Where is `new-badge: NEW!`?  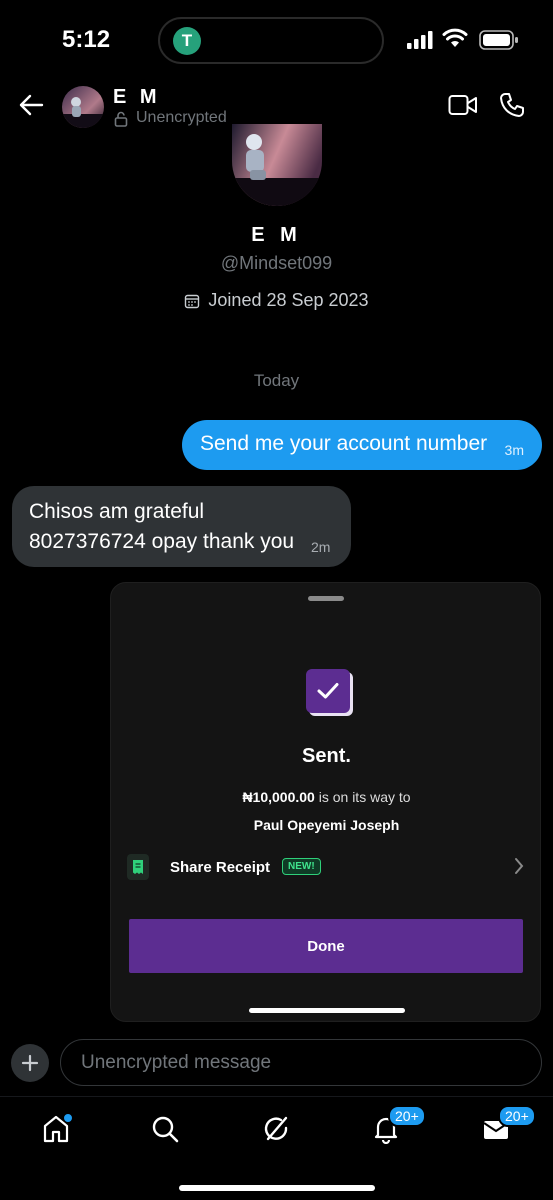
new-badge: NEW! is located at coordinates (301, 866).